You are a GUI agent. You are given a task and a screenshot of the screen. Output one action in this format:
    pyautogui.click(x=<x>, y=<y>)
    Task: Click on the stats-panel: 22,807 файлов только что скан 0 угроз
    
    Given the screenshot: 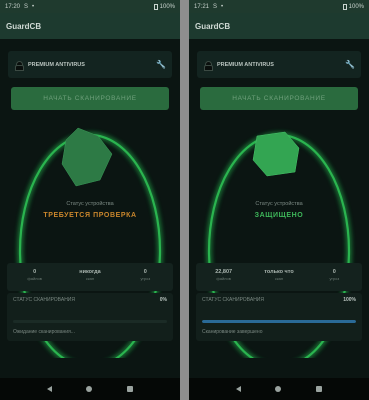 What is the action you would take?
    pyautogui.click(x=279, y=277)
    